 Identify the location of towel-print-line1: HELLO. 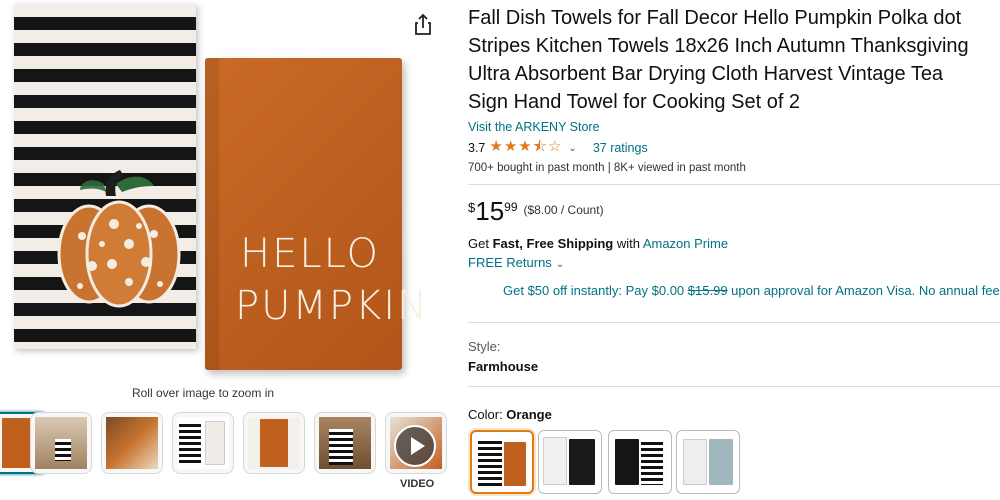
(310, 254).